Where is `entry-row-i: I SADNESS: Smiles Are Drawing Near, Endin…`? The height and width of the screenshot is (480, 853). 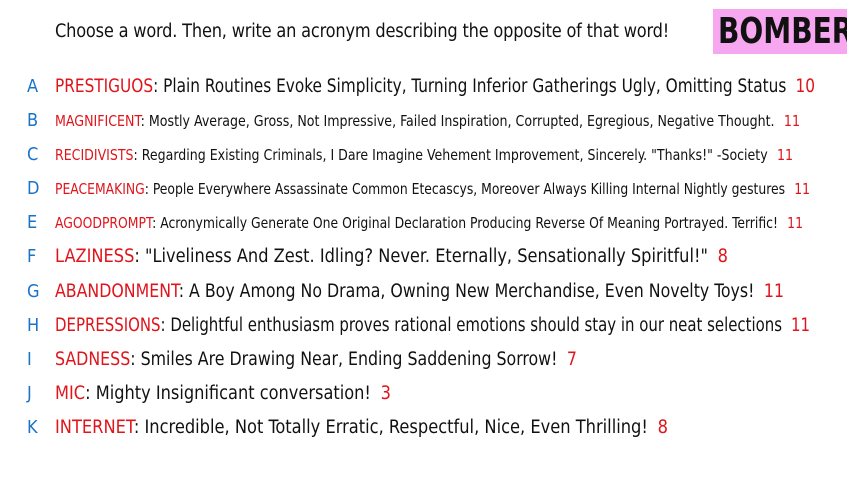
entry-row-i: I SADNESS: Smiles Are Drawing Near, Endin… is located at coordinates (426, 360).